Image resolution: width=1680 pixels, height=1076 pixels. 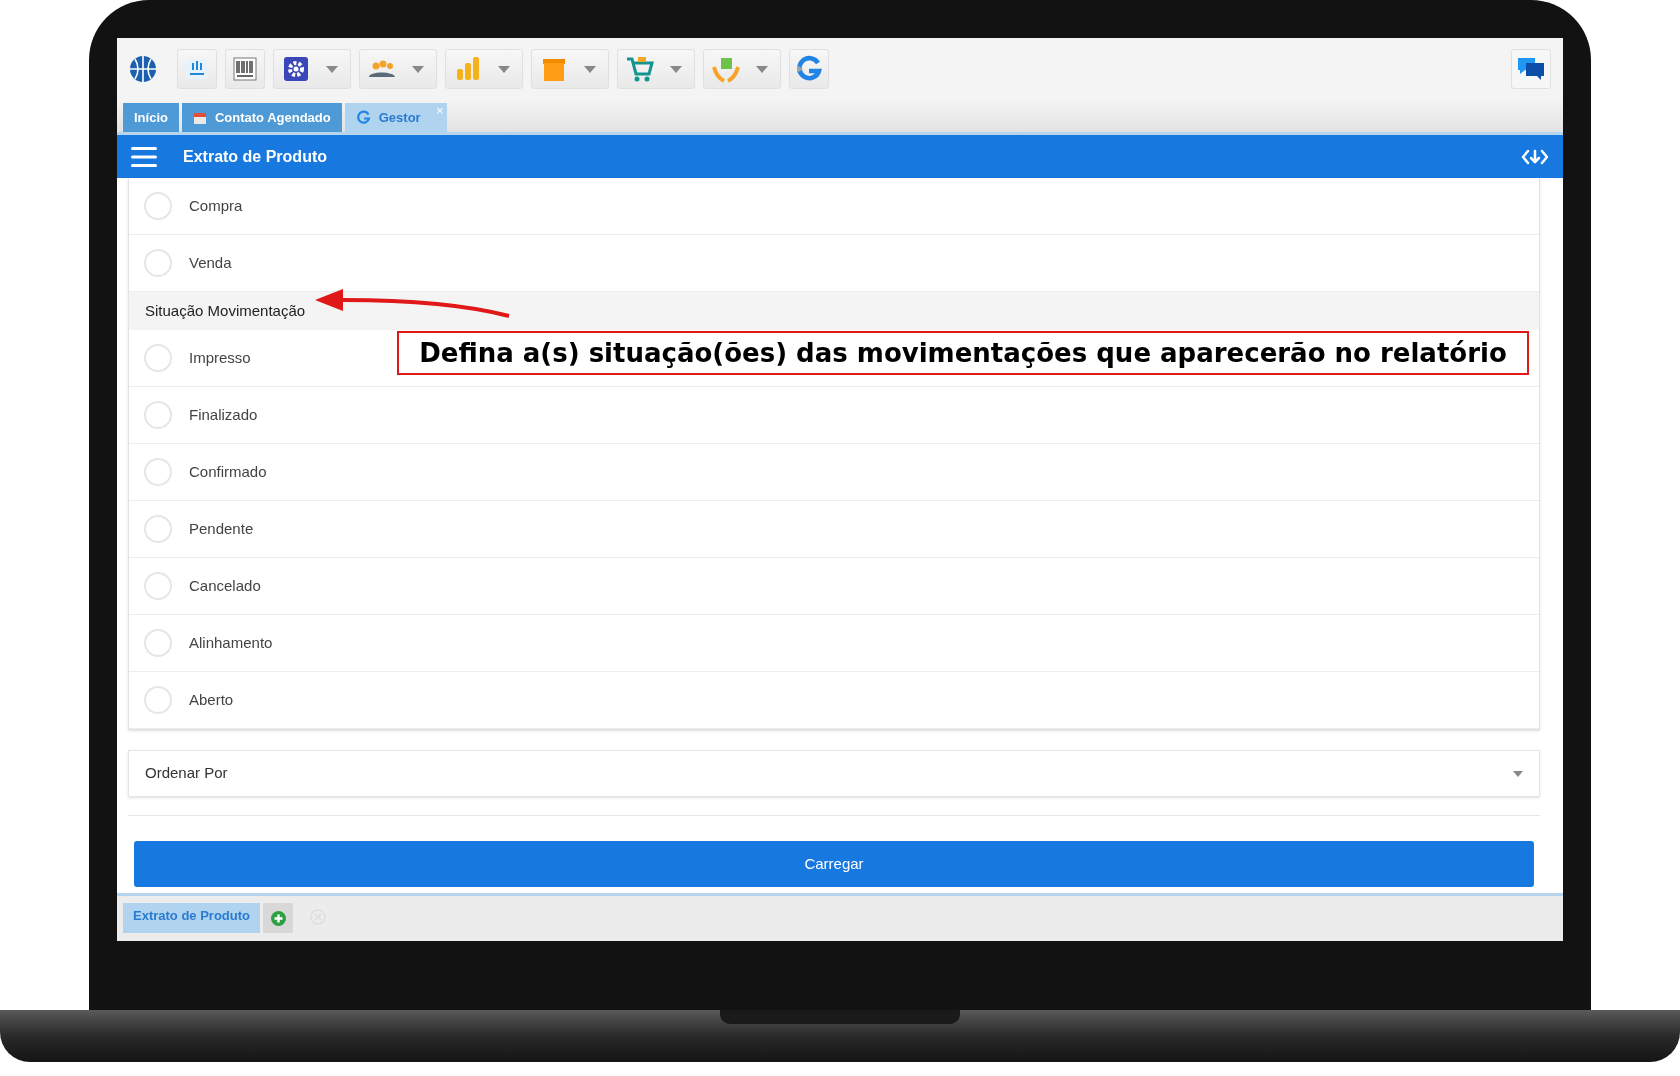 I want to click on callout-box: Defina a(s) situação(ões) das movimentações que aparecerão no relatório, so click(x=963, y=353).